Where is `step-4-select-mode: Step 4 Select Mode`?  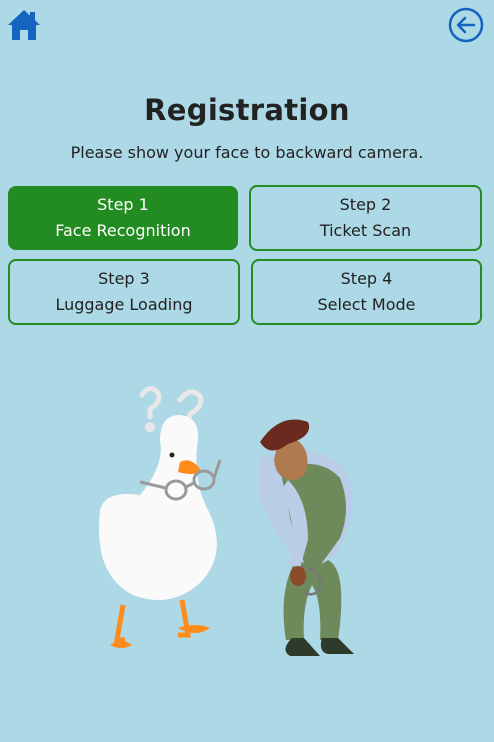
step-4-select-mode: Step 4 Select Mode is located at coordinates (366, 292).